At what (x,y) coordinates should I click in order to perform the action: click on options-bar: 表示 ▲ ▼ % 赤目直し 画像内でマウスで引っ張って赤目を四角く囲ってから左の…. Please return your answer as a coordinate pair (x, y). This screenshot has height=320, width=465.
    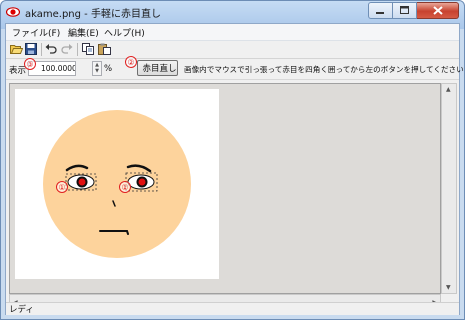
    Looking at the image, I should click on (235, 68).